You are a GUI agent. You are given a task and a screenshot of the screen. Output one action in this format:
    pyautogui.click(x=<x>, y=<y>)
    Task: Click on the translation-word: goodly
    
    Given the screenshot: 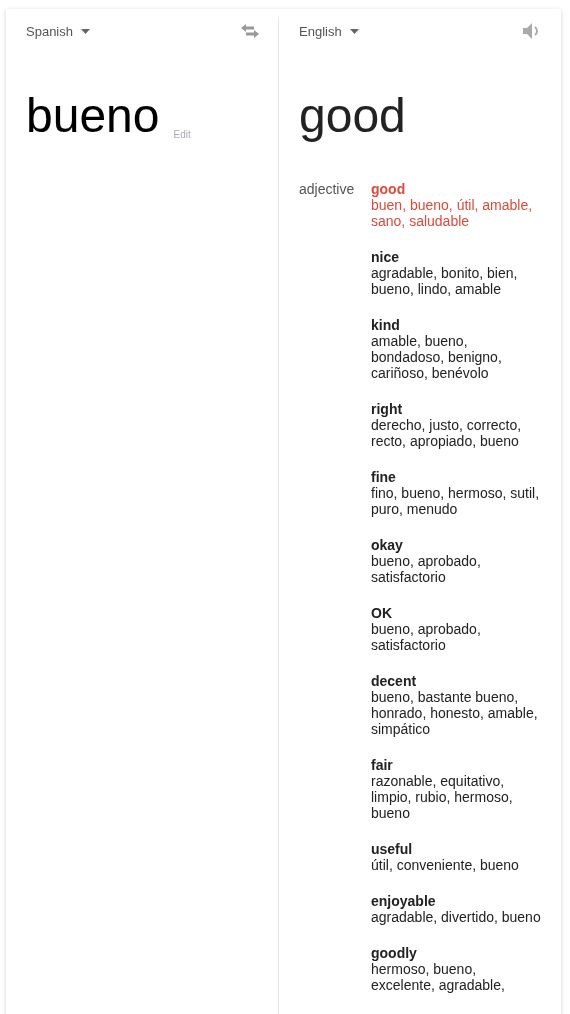 What is the action you would take?
    pyautogui.click(x=456, y=953)
    